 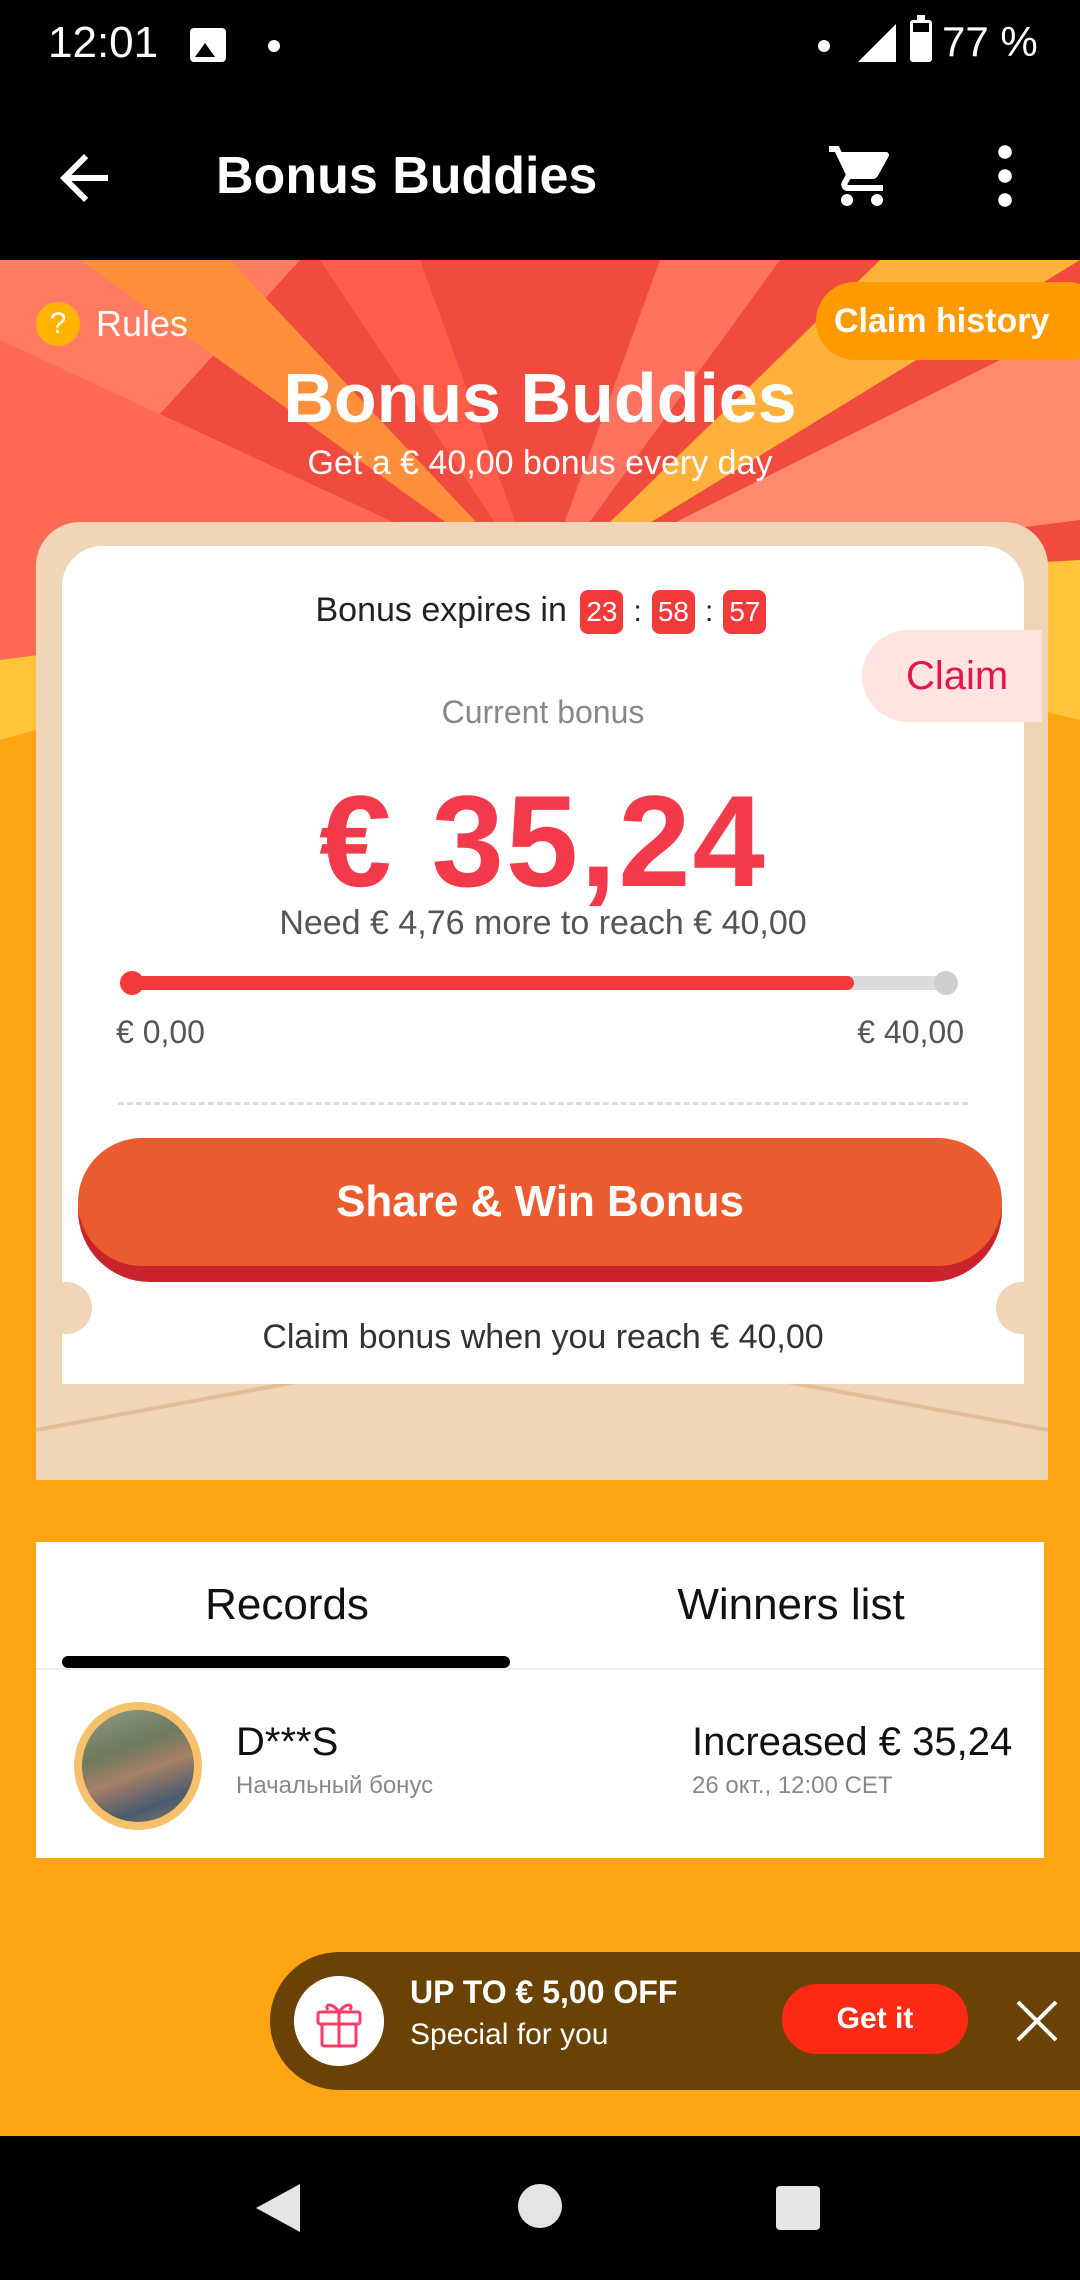 What do you see at coordinates (990, 41) in the screenshot?
I see `battery-percent: 77 %` at bounding box center [990, 41].